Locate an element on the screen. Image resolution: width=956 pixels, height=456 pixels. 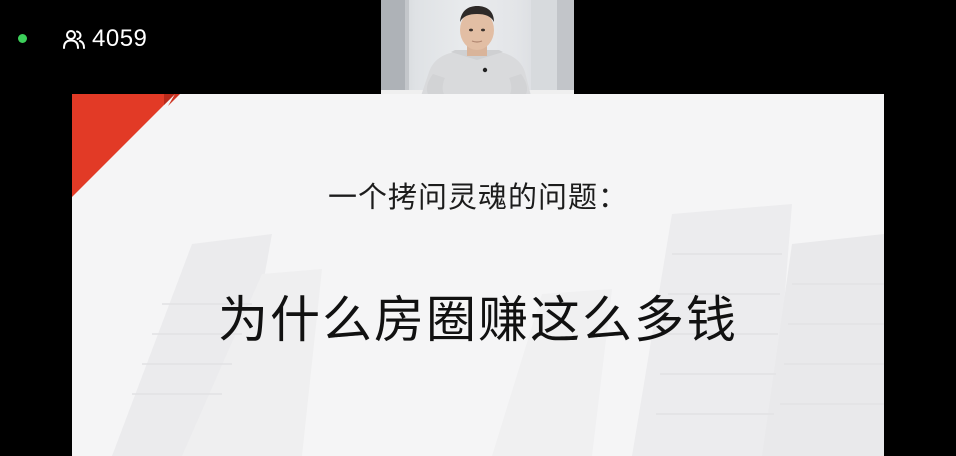
presenter-webcam is located at coordinates (477, 48).